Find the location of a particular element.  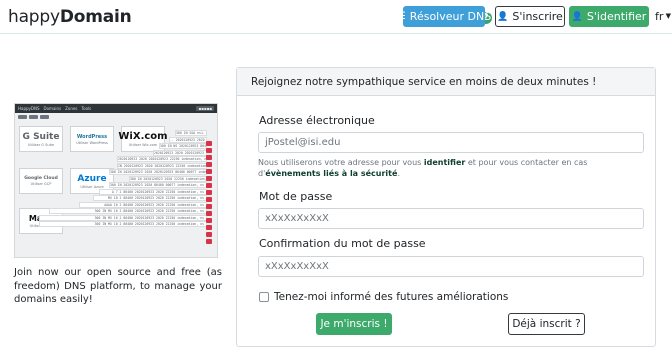

language-selector: fr ▼ is located at coordinates (663, 16).